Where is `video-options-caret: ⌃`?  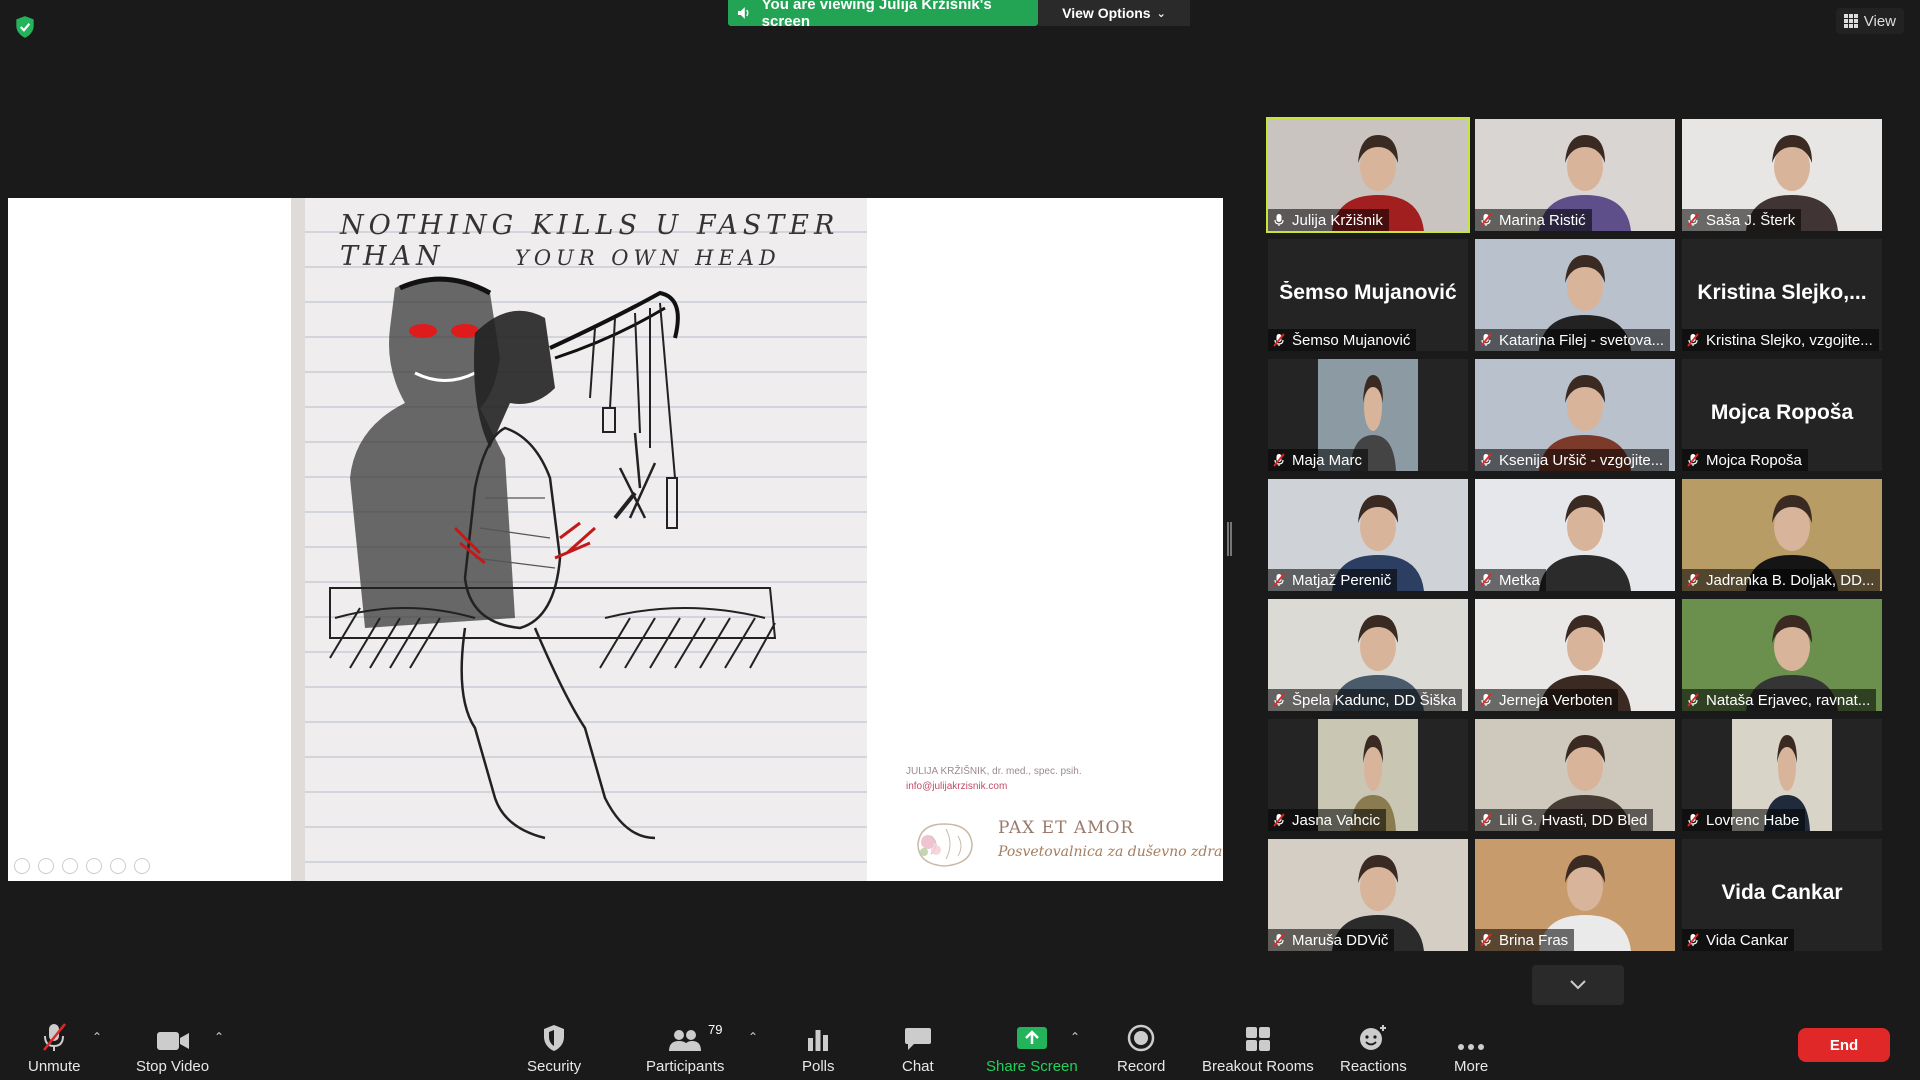
video-options-caret: ⌃ is located at coordinates (219, 1037).